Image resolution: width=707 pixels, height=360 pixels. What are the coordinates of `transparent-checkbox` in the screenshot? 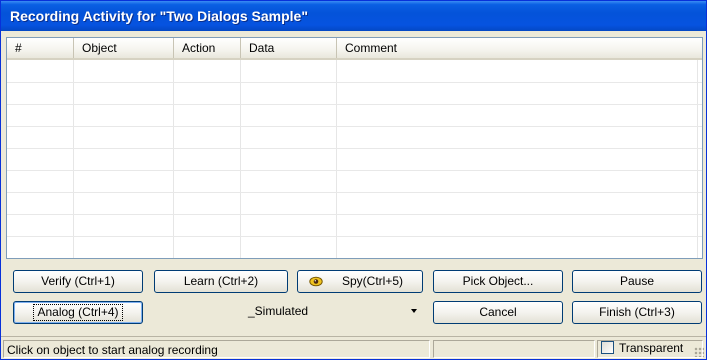 It's located at (607, 347).